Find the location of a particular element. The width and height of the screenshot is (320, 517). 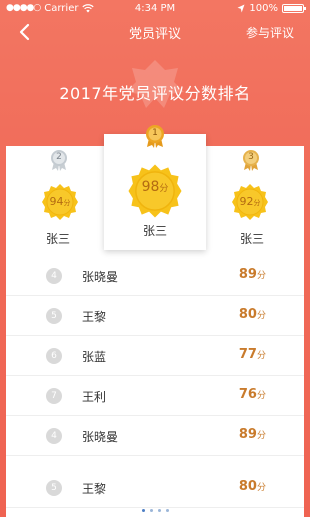

podium-third-score-value: 92 is located at coordinates (246, 201).